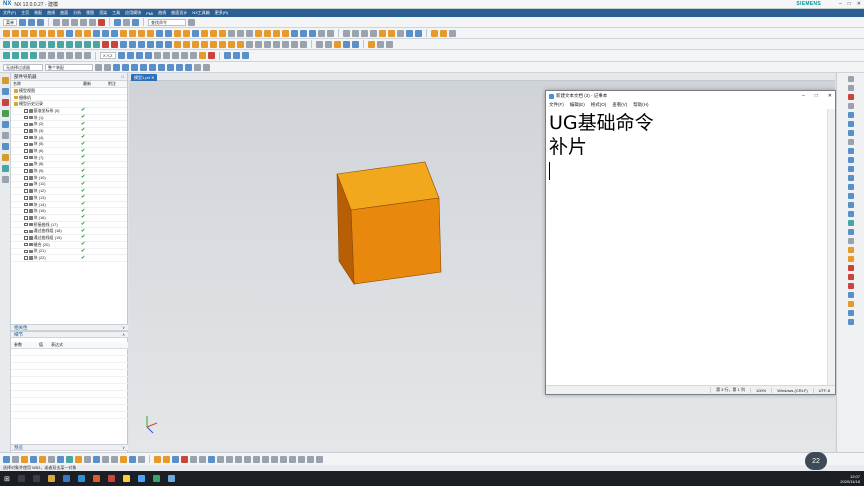 The width and height of the screenshot is (864, 486). Describe the element at coordinates (21, 478) in the screenshot. I see `search-icon` at that location.